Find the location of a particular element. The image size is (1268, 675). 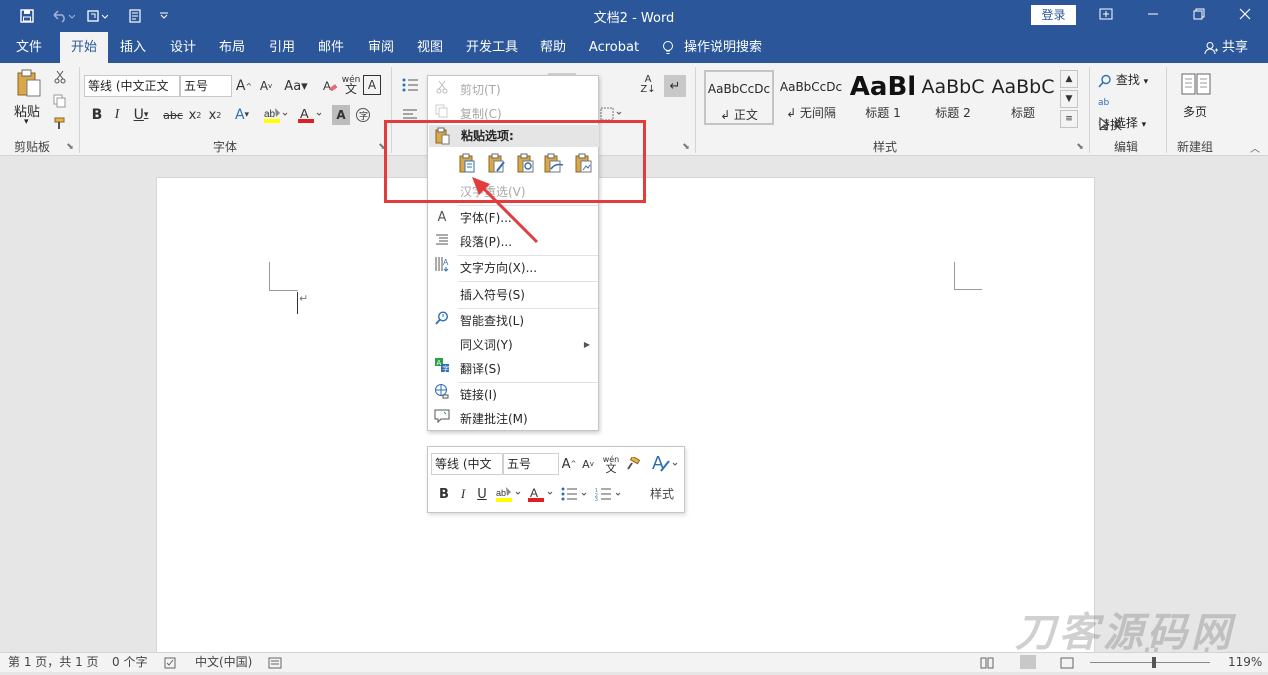

macro-recording-icon is located at coordinates (275, 665).